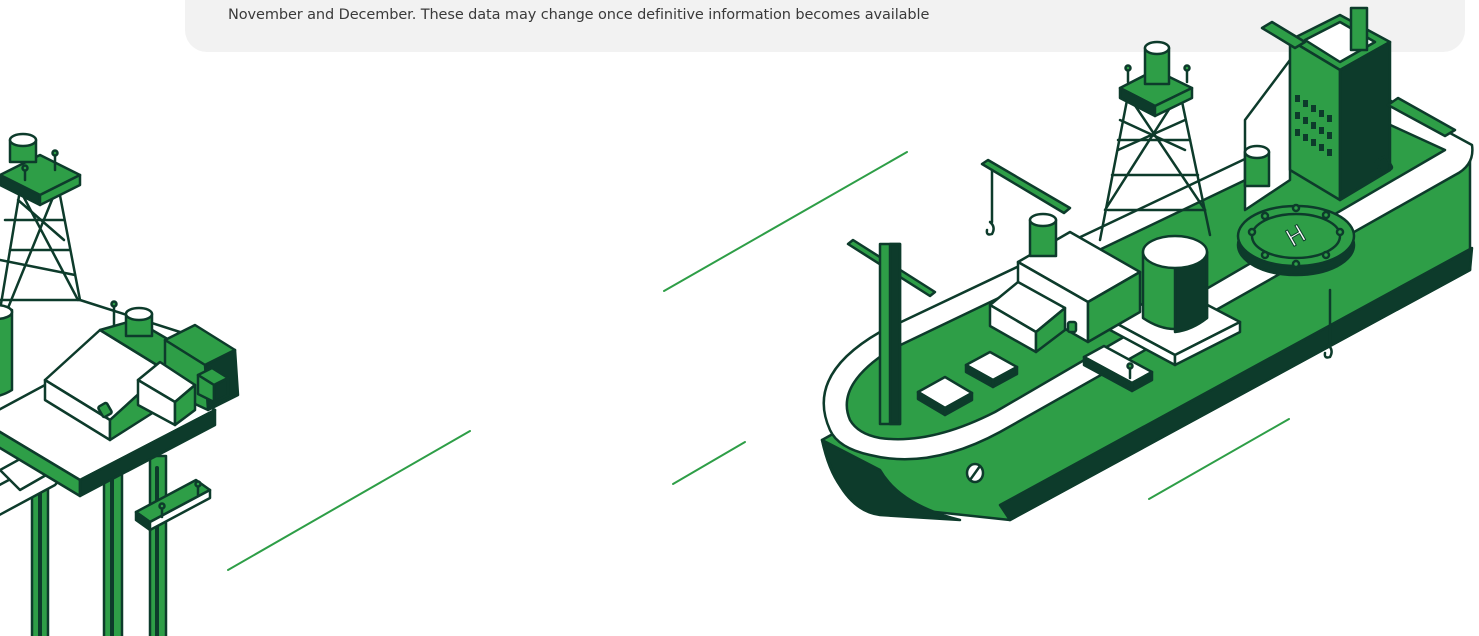 The width and height of the screenshot is (1479, 636). Describe the element at coordinates (120, 384) in the screenshot. I see `offshore-platform-icon` at that location.